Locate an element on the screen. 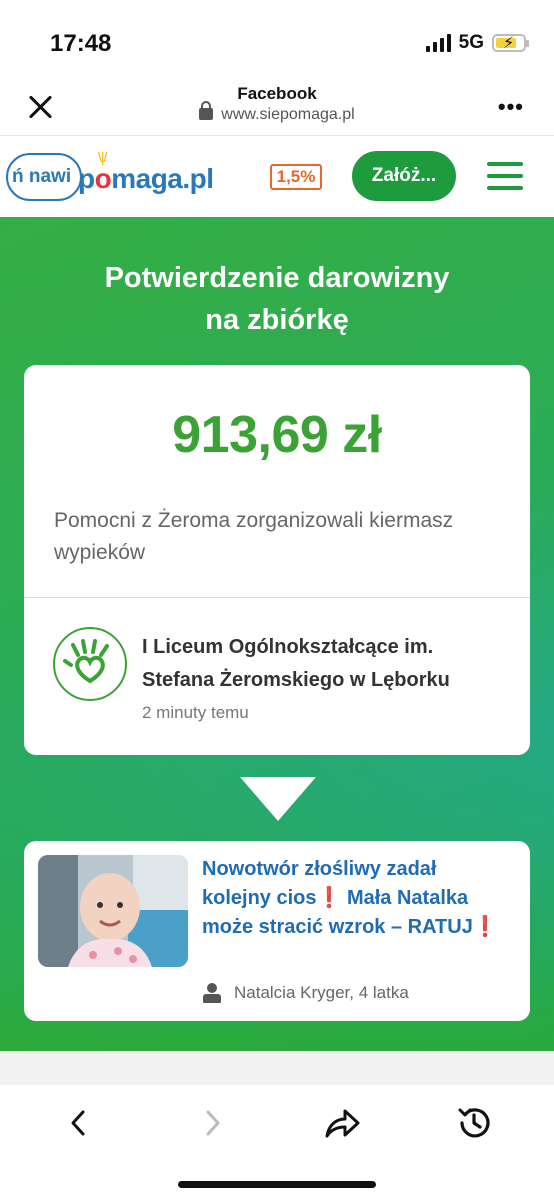 The height and width of the screenshot is (1200, 554). logo-bubble: ń nawi is located at coordinates (44, 177).